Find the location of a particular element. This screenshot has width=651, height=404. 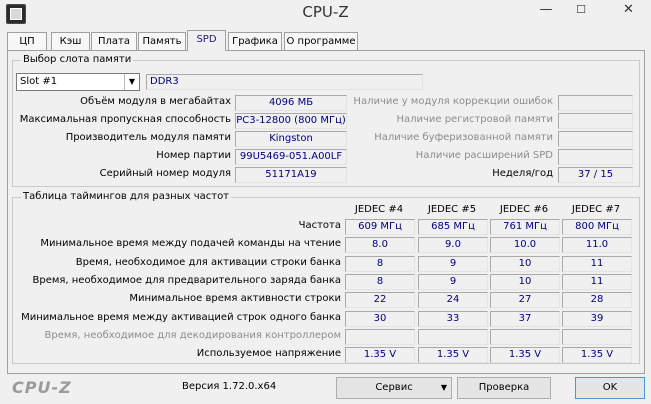

week-year-value: 37 / 15 is located at coordinates (595, 175).